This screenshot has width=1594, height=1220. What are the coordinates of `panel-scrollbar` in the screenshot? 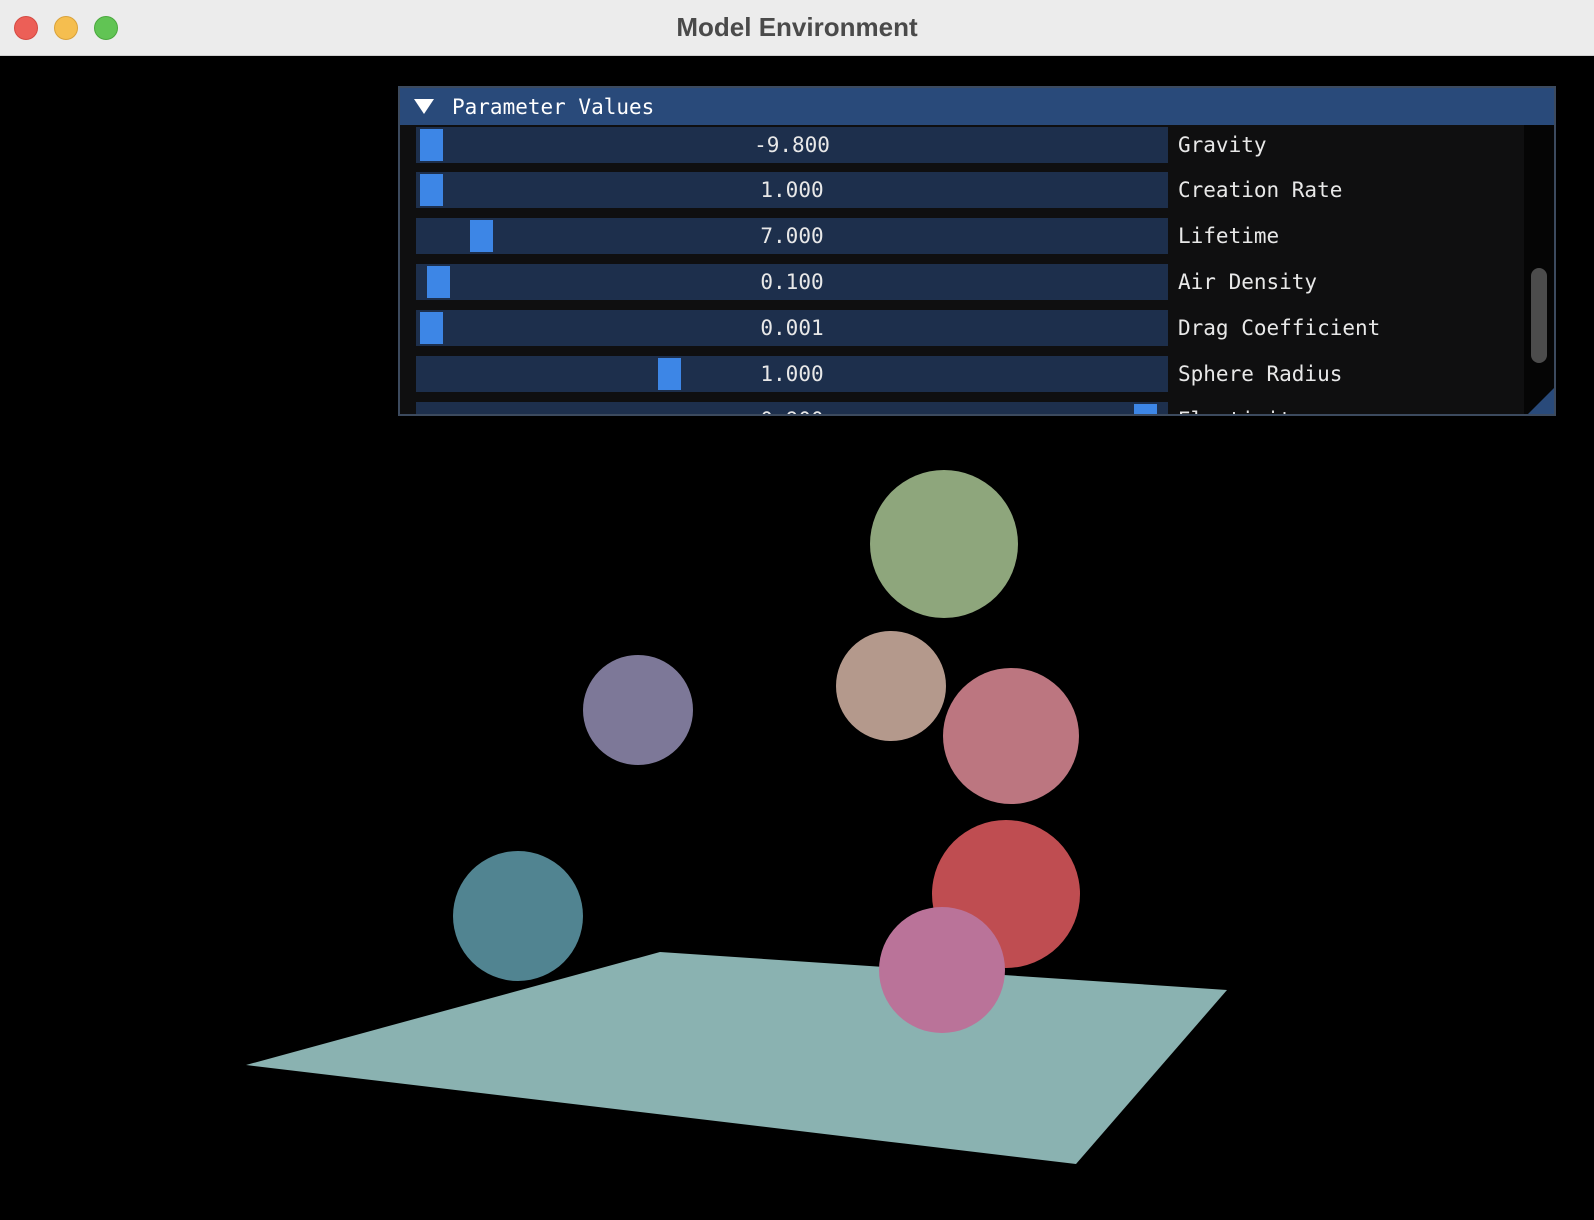 It's located at (1539, 269).